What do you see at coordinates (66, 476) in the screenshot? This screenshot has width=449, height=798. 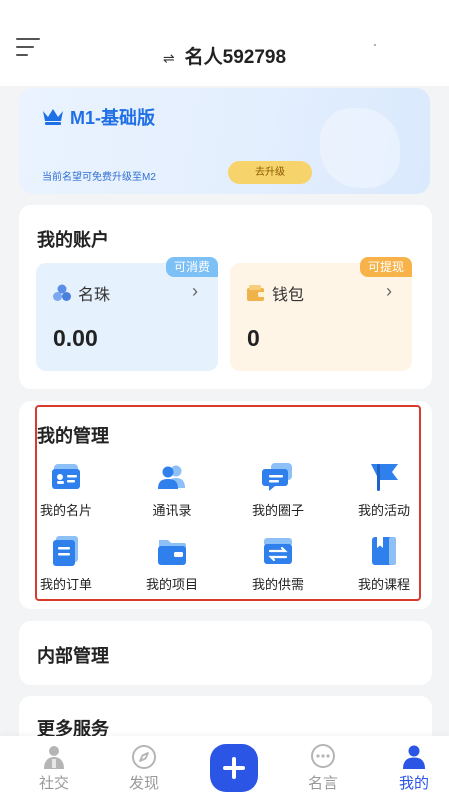 I see `business-card-icon` at bounding box center [66, 476].